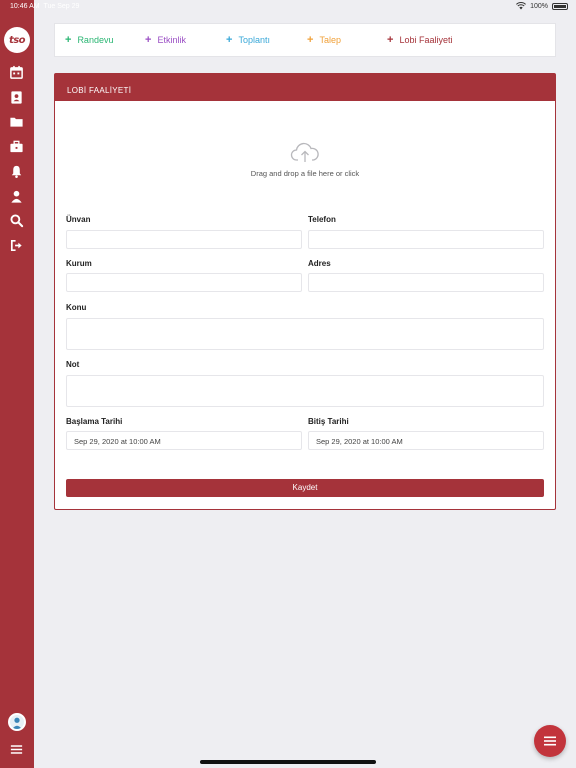 The width and height of the screenshot is (576, 768). Describe the element at coordinates (73, 364) in the screenshot. I see `not-label: Not` at that location.